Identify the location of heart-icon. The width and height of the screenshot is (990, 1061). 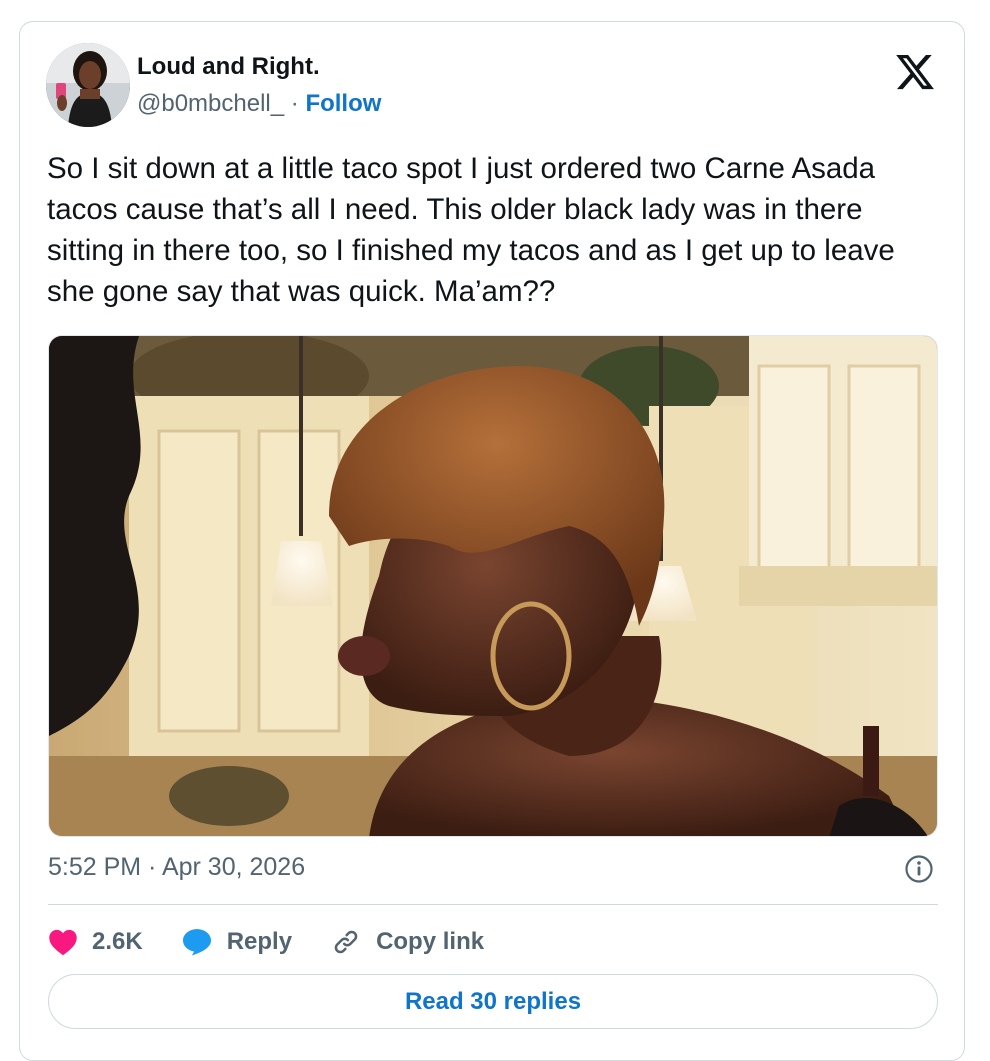
(63, 942).